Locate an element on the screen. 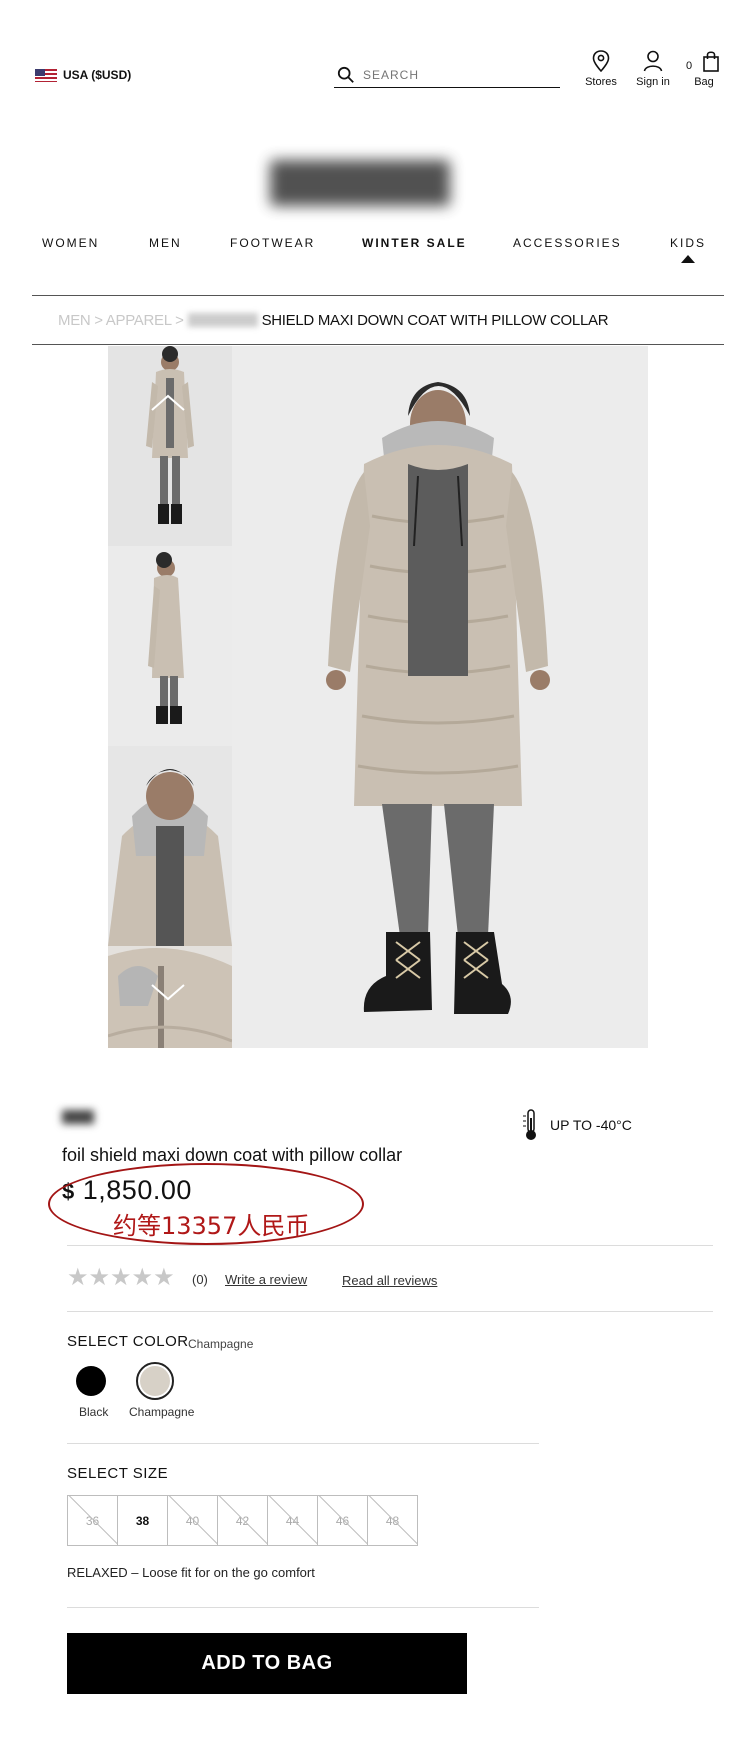 This screenshot has height=1744, width=750. brand-name-redacted is located at coordinates (78, 1117).